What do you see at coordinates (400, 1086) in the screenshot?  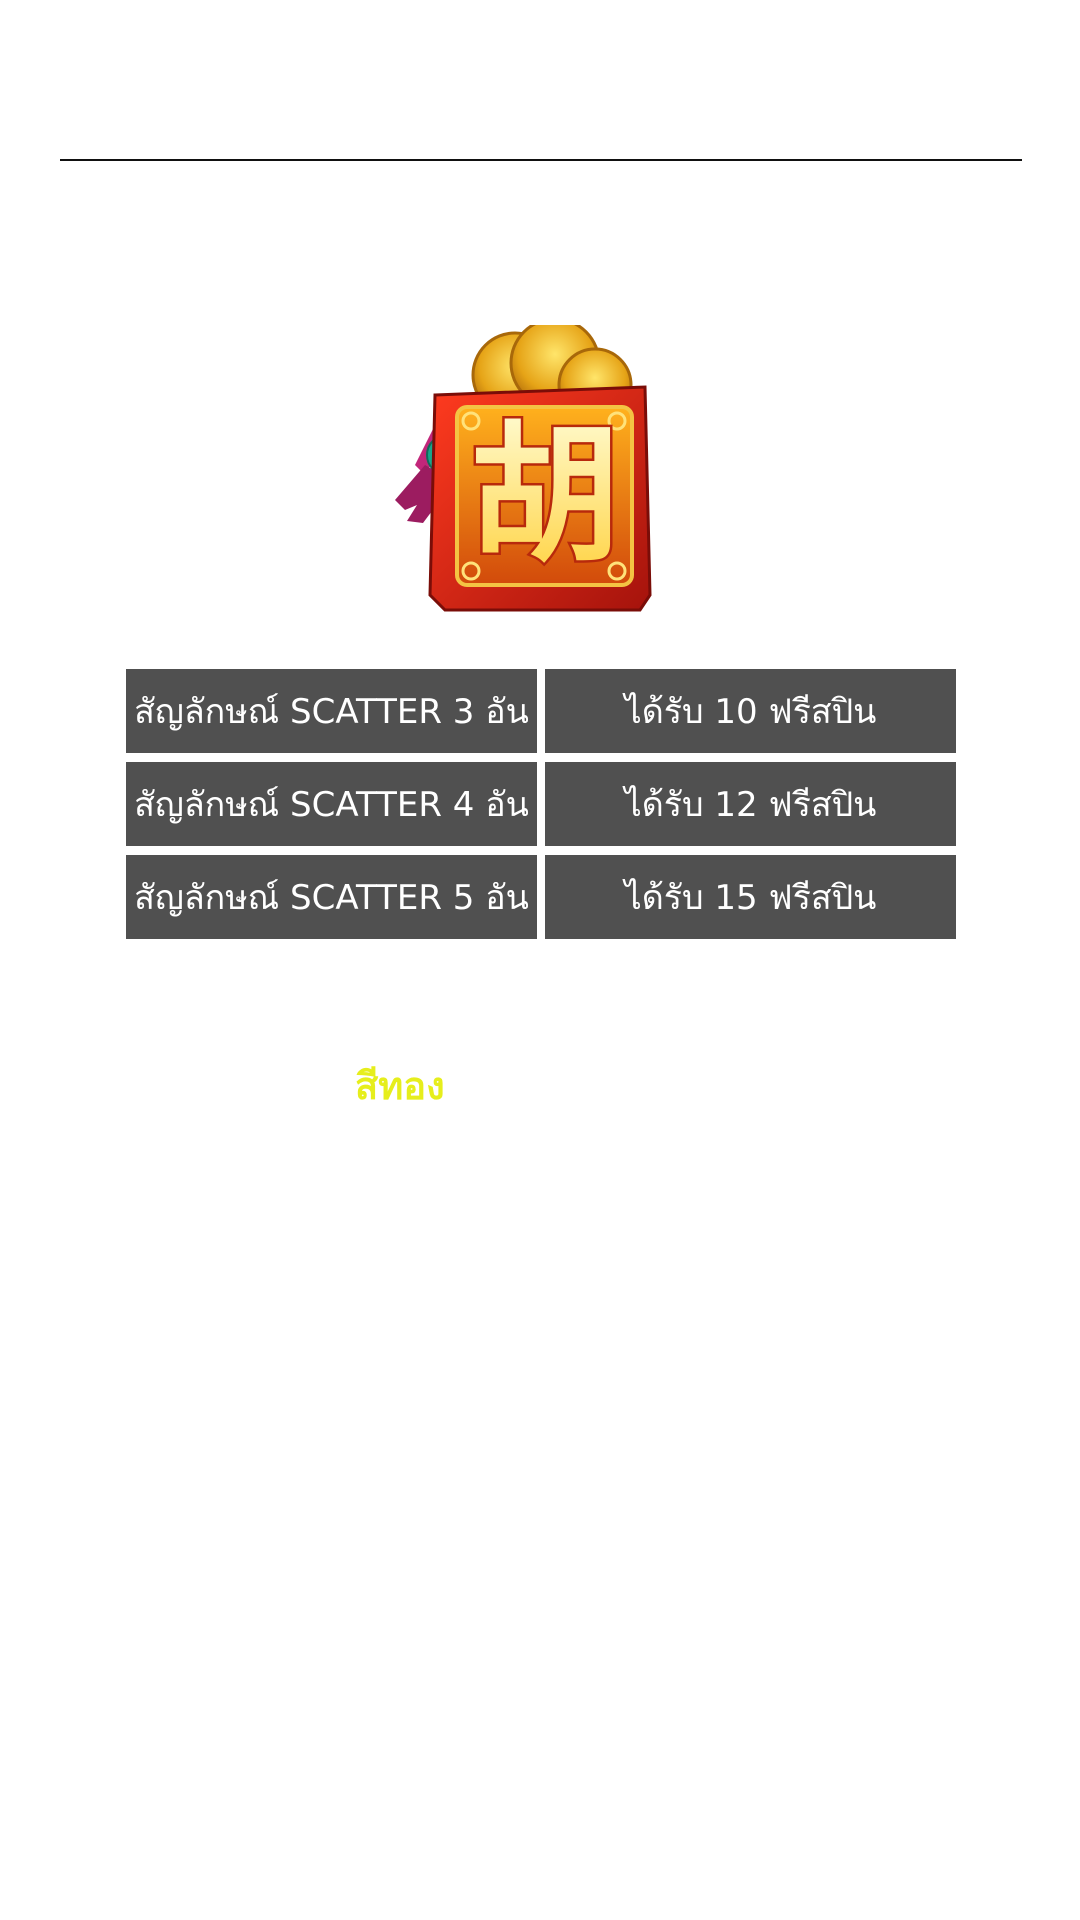 I see `gold-color-label: สีทอง` at bounding box center [400, 1086].